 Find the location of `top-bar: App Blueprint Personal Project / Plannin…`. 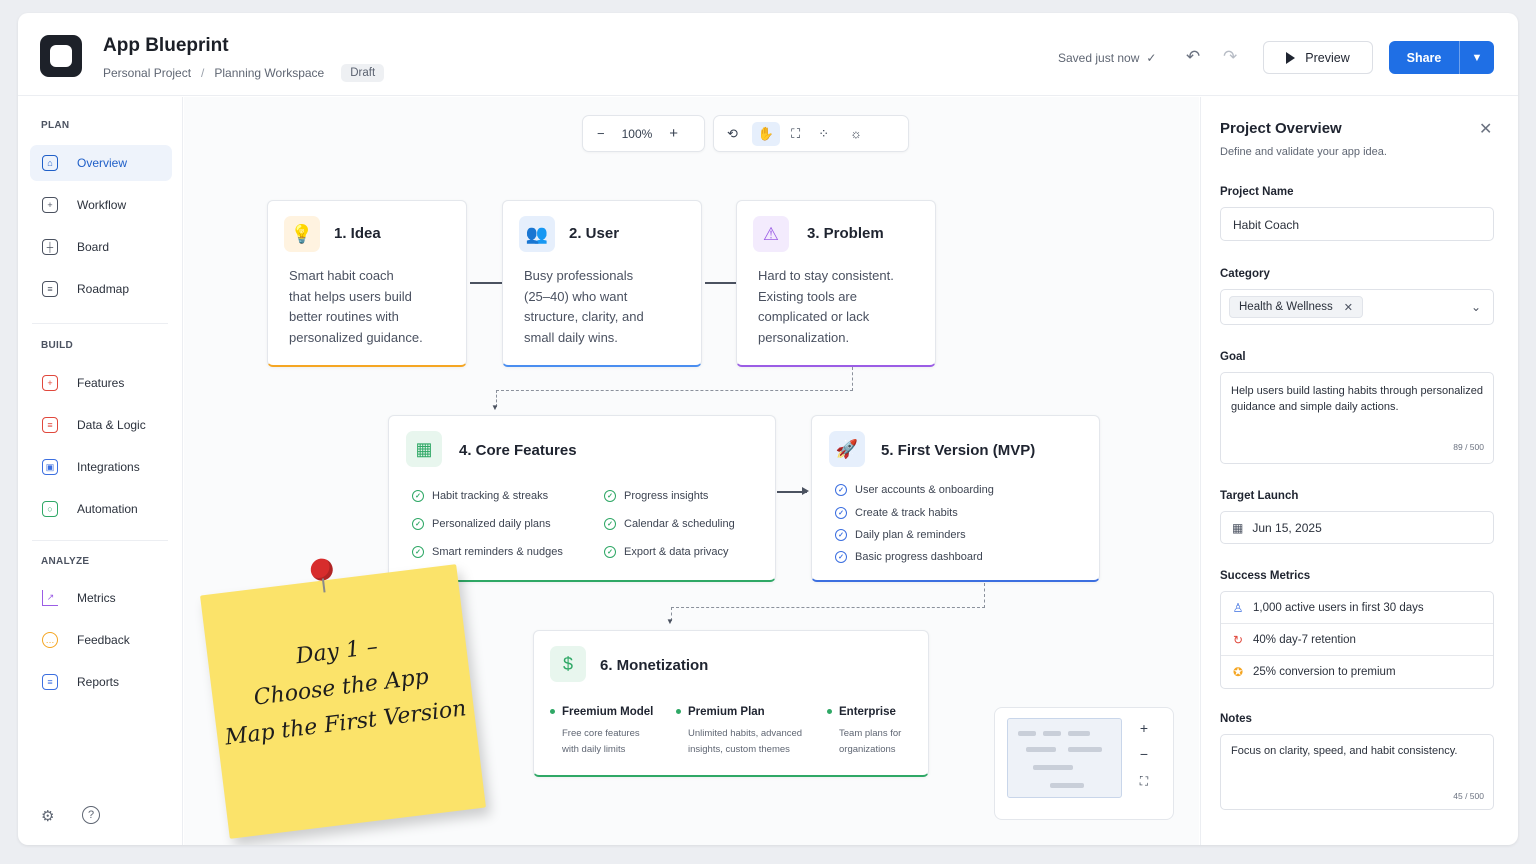

top-bar: App Blueprint Personal Project / Plannin… is located at coordinates (768, 54).